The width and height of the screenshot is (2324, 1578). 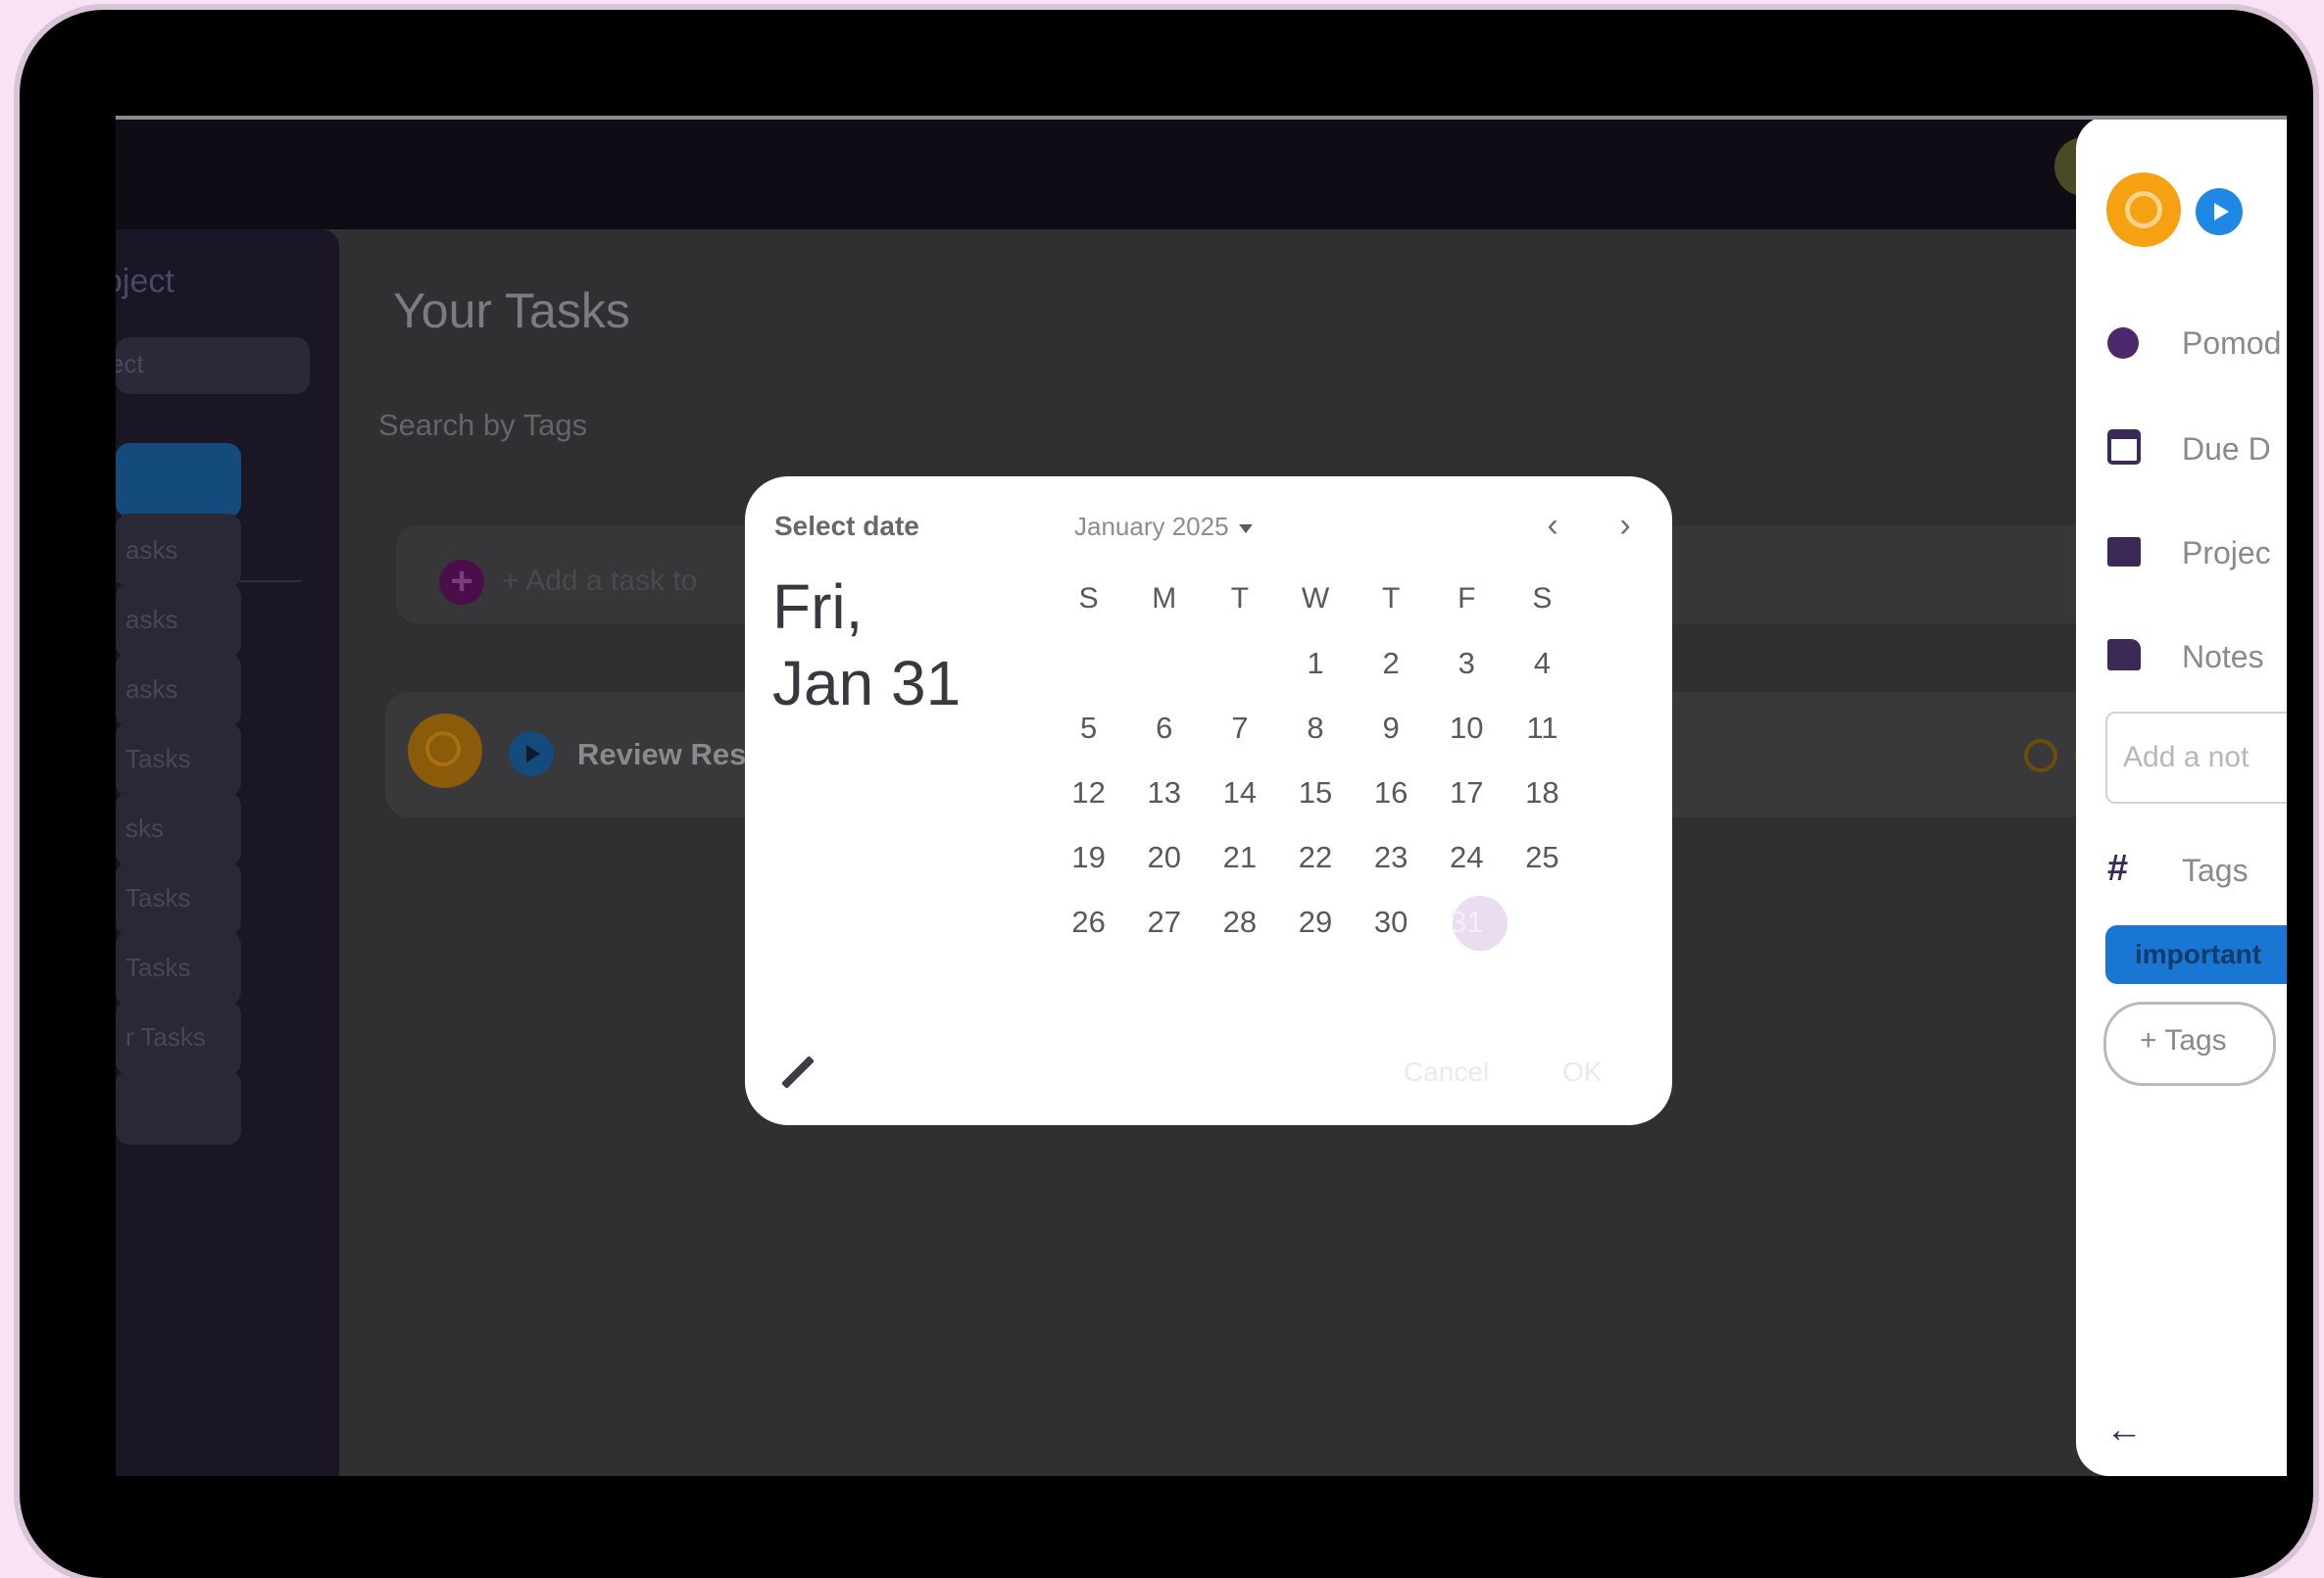 What do you see at coordinates (461, 583) in the screenshot?
I see `add-icon: +` at bounding box center [461, 583].